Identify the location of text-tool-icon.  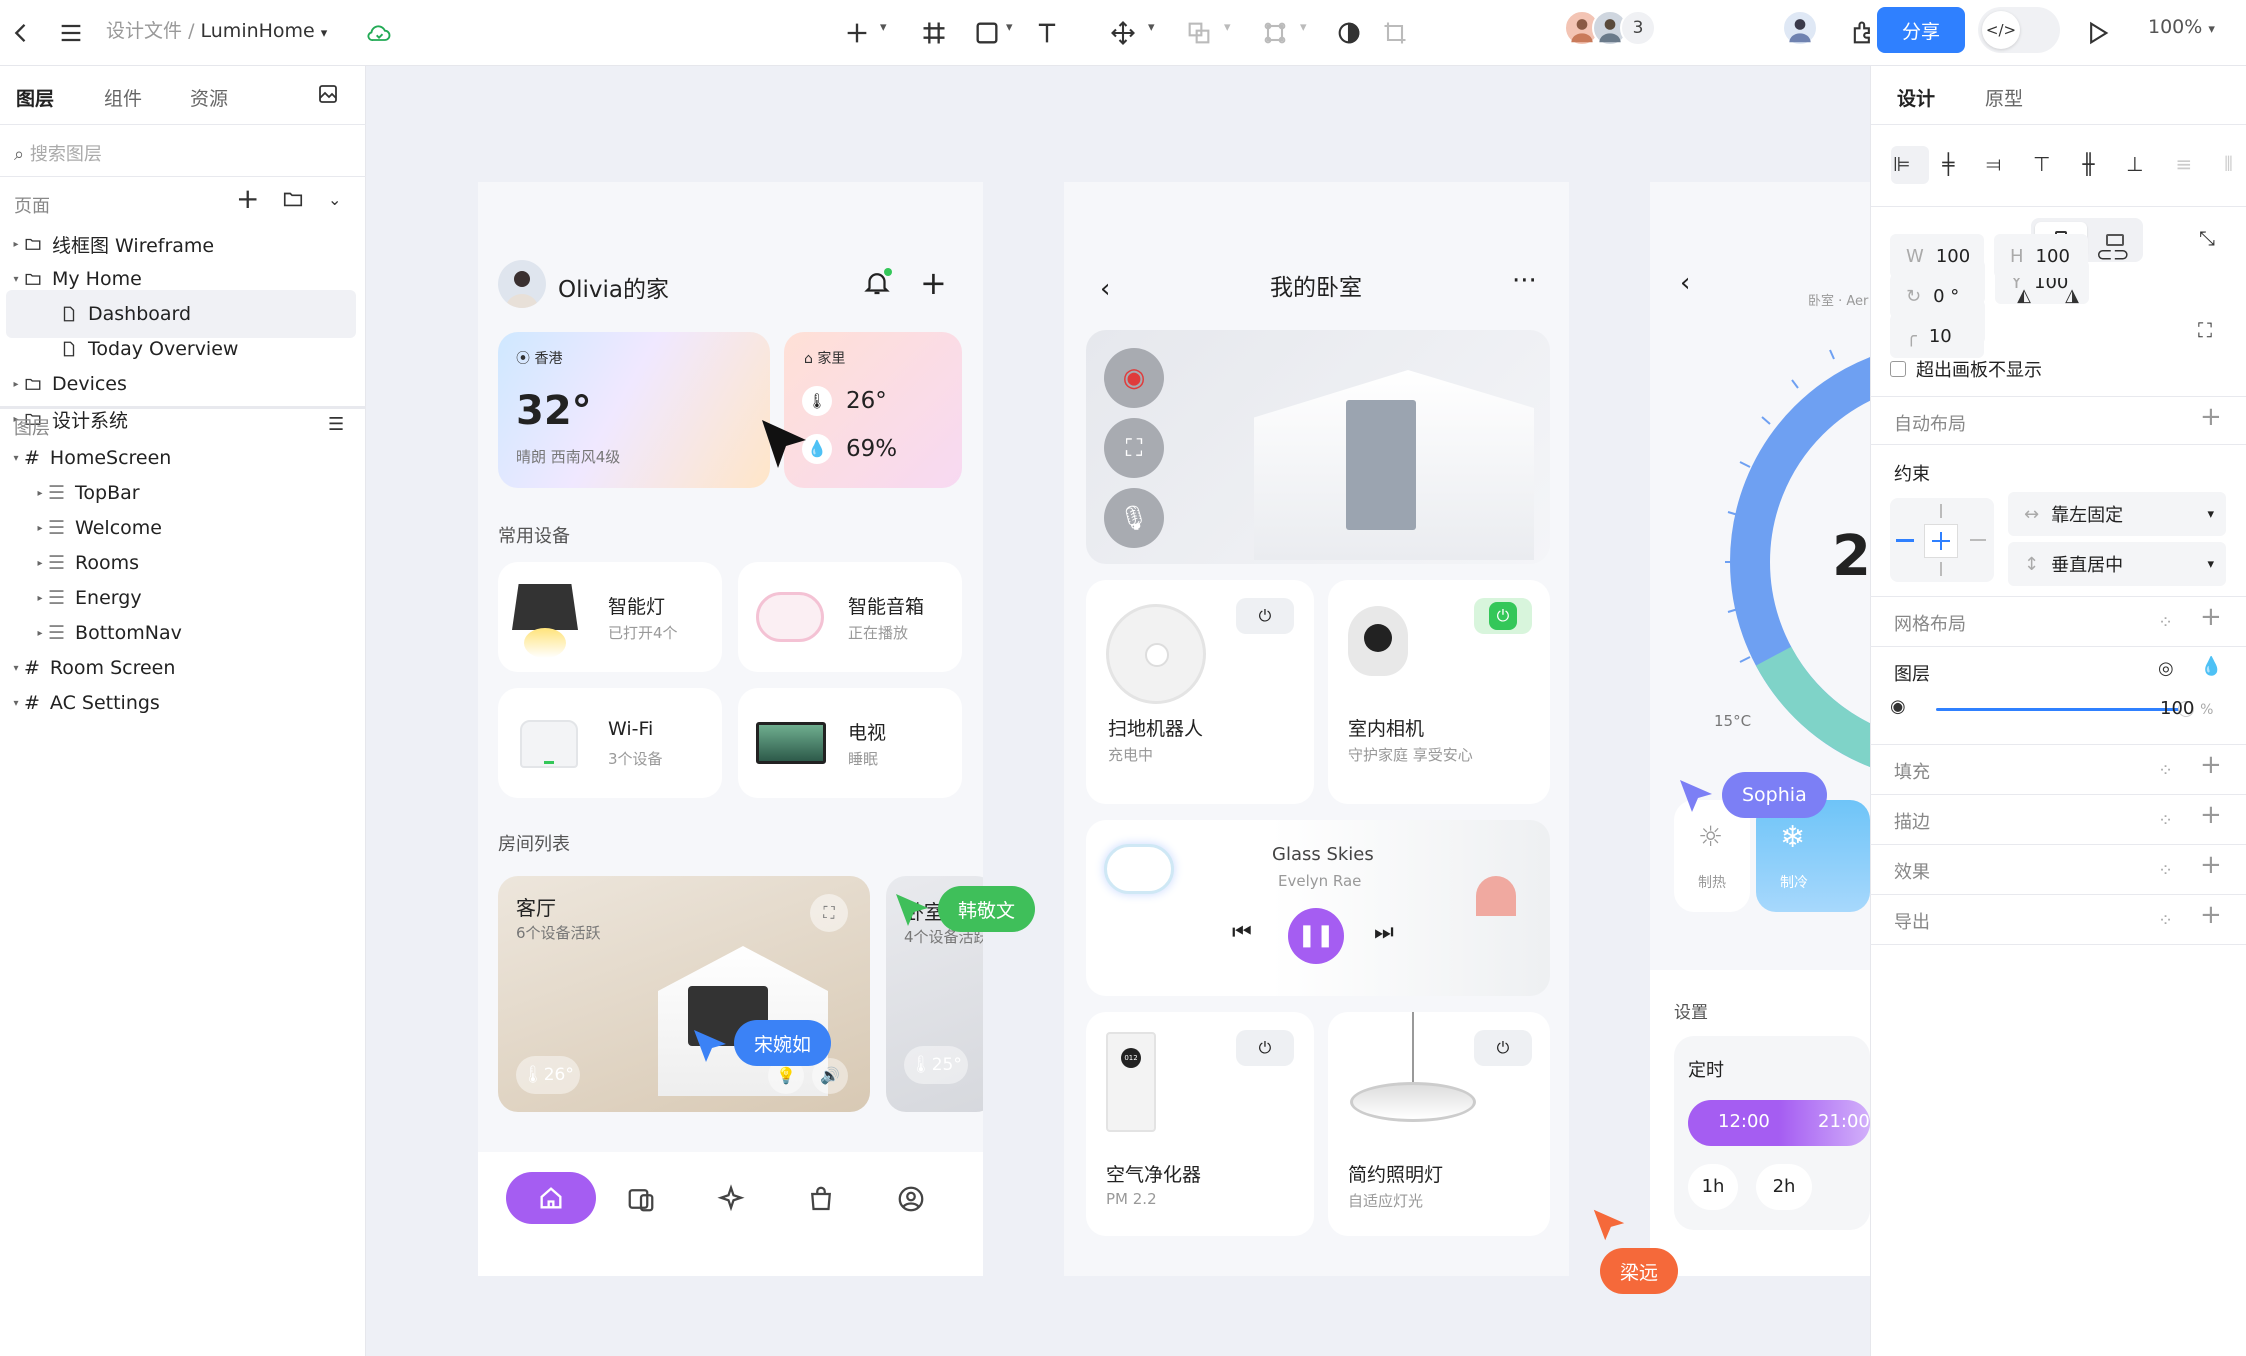
(1047, 33).